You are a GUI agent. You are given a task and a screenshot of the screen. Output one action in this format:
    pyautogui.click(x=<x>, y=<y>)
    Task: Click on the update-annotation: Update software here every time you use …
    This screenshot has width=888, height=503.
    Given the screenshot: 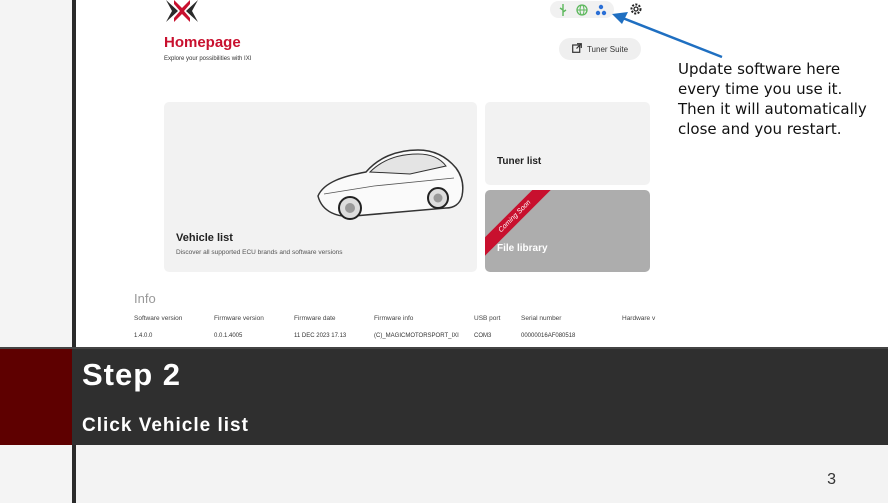 What is the action you would take?
    pyautogui.click(x=772, y=99)
    